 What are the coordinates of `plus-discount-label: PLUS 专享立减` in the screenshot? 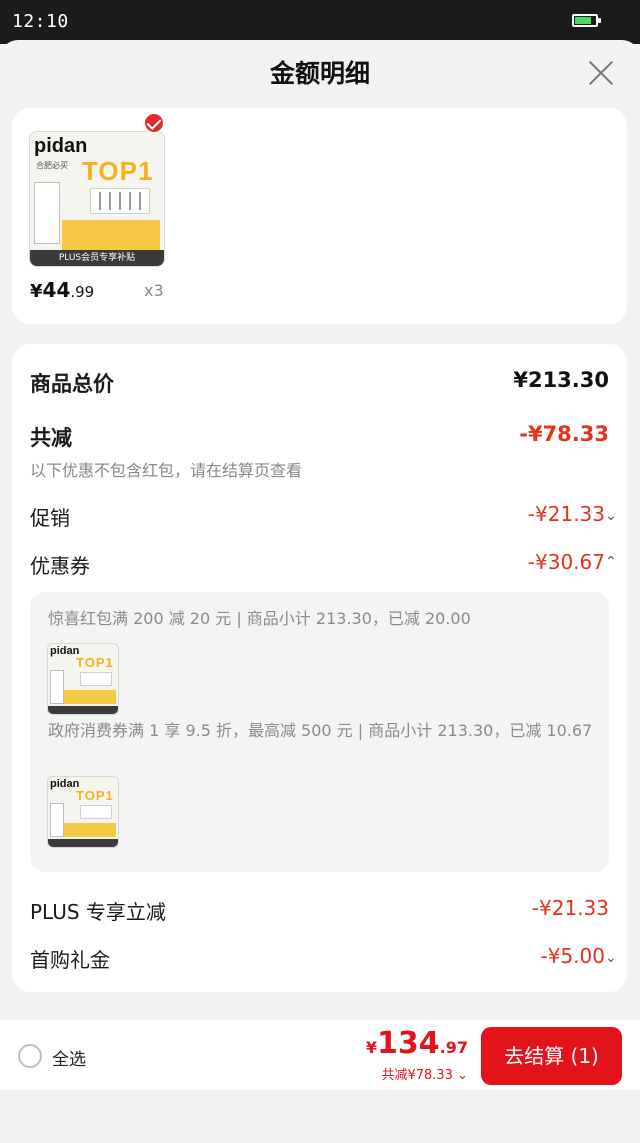 It's located at (98, 912).